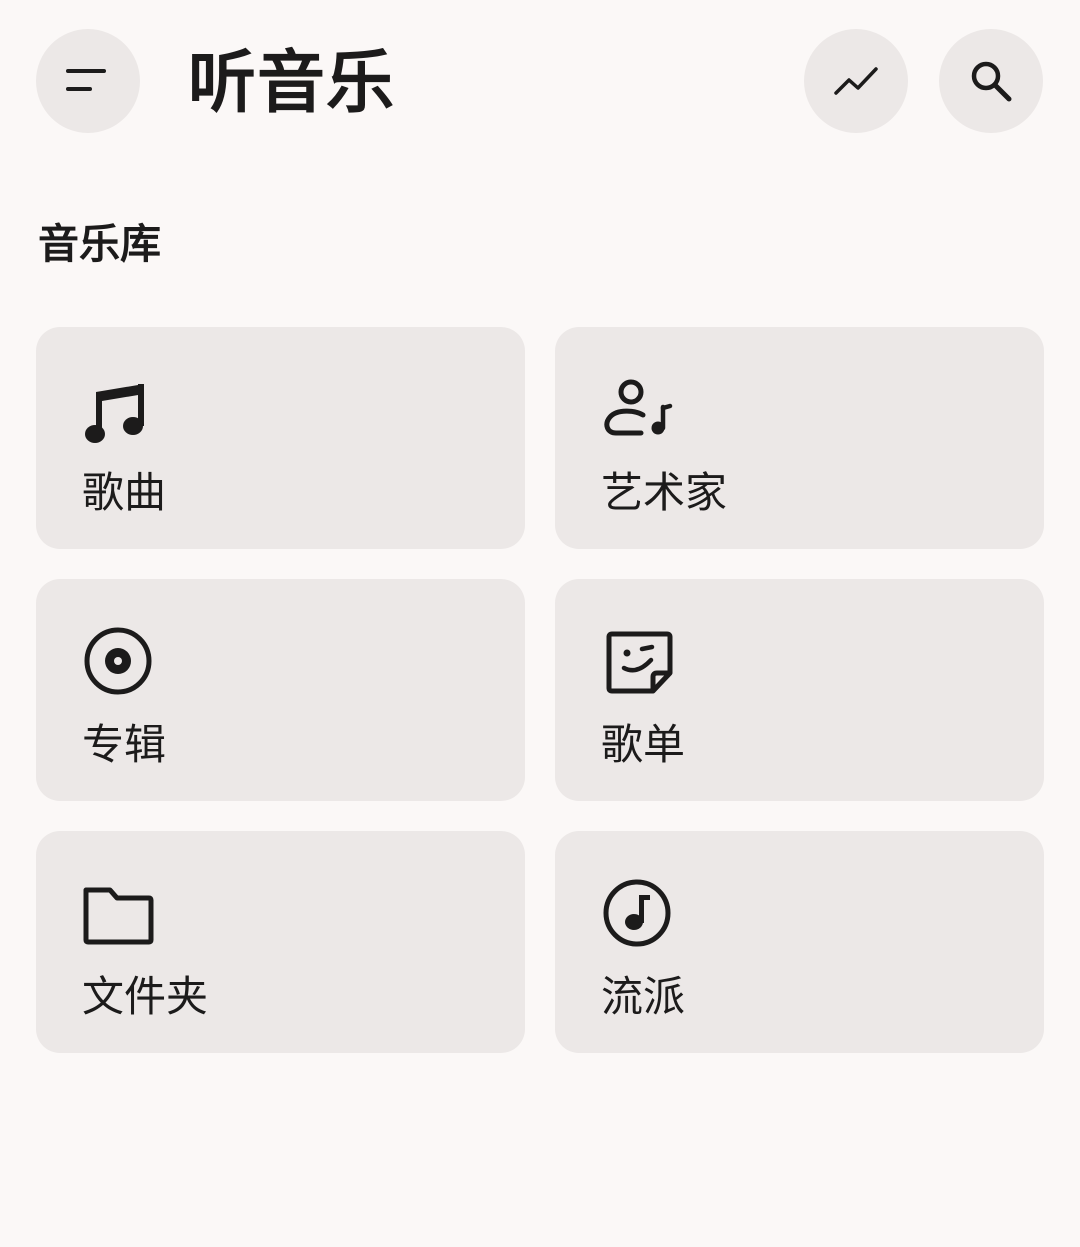 The image size is (1080, 1247). I want to click on library-card-artists: 艺术家, so click(799, 438).